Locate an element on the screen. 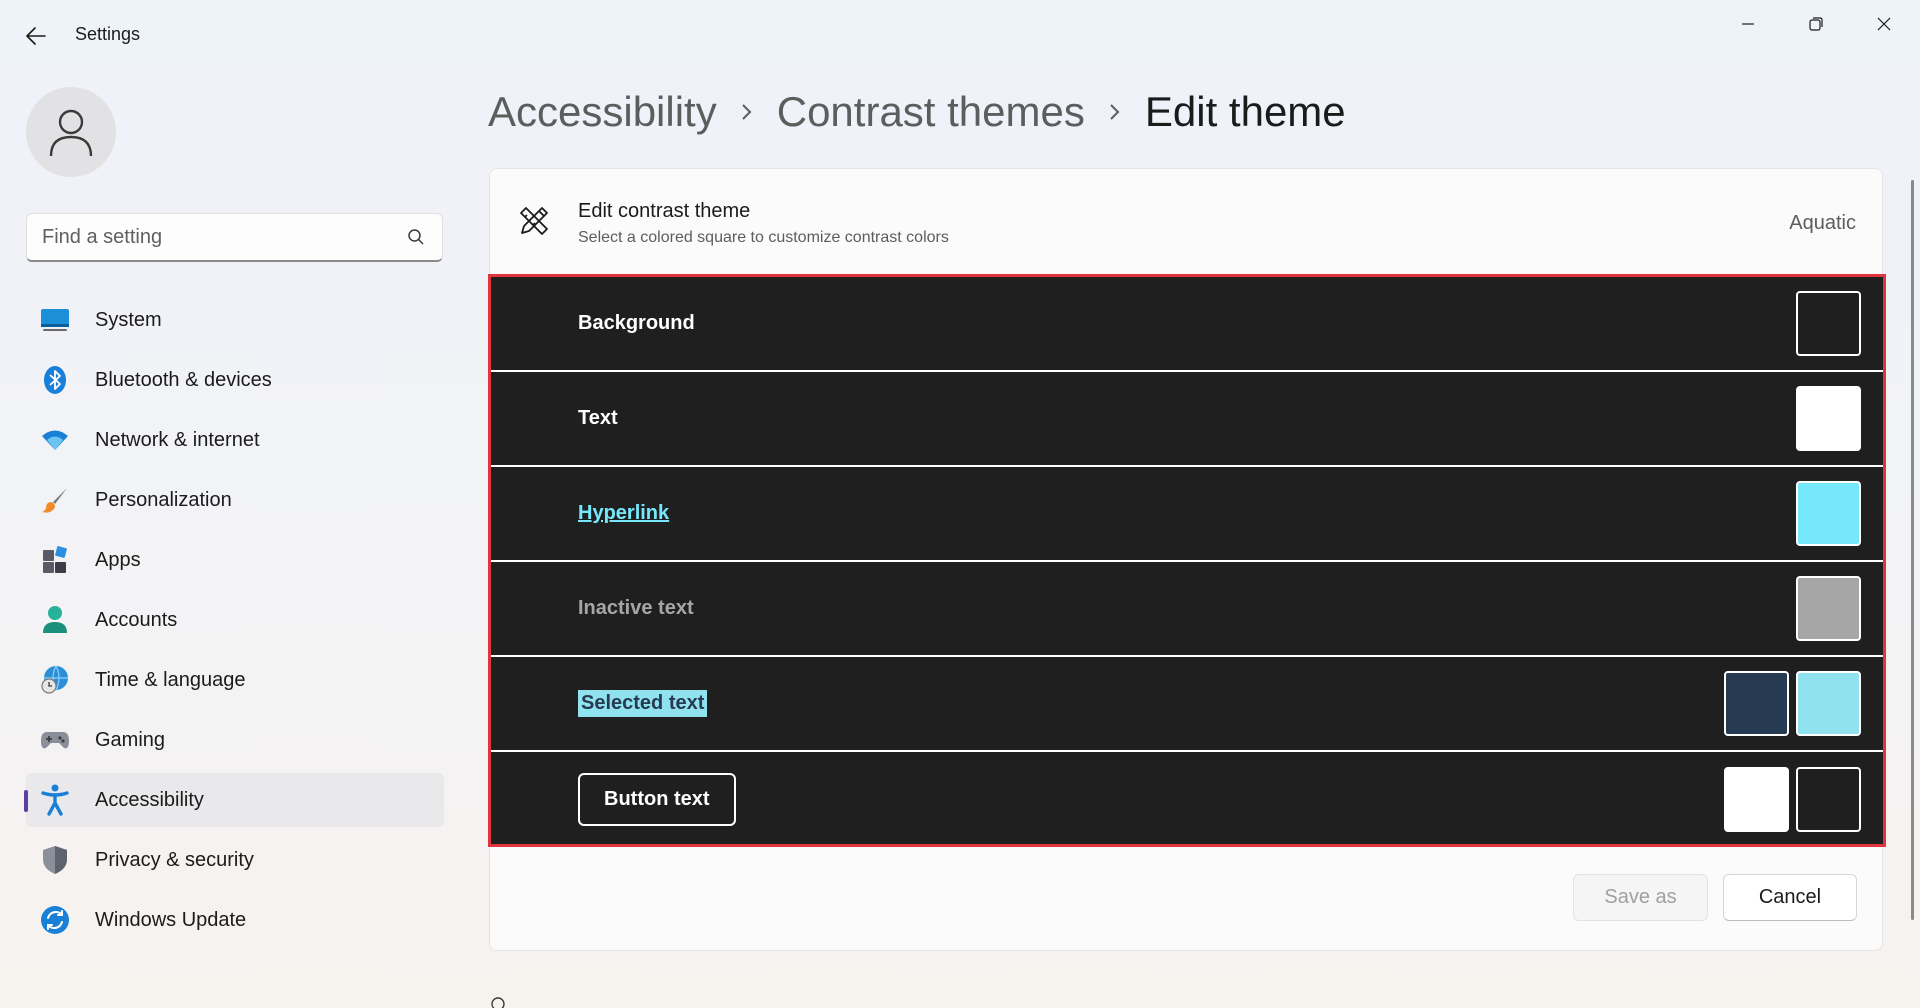 Image resolution: width=1920 pixels, height=1008 pixels. selected-text-foreground-swatch is located at coordinates (1756, 703).